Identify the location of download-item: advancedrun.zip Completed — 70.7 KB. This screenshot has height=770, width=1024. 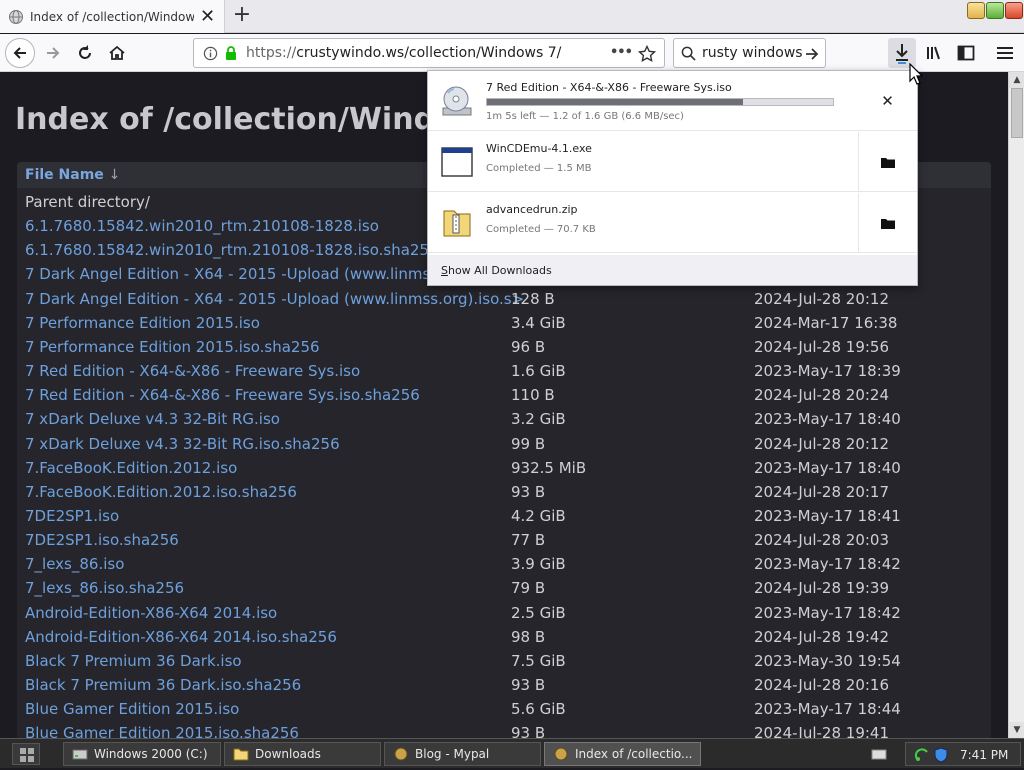
(672, 223).